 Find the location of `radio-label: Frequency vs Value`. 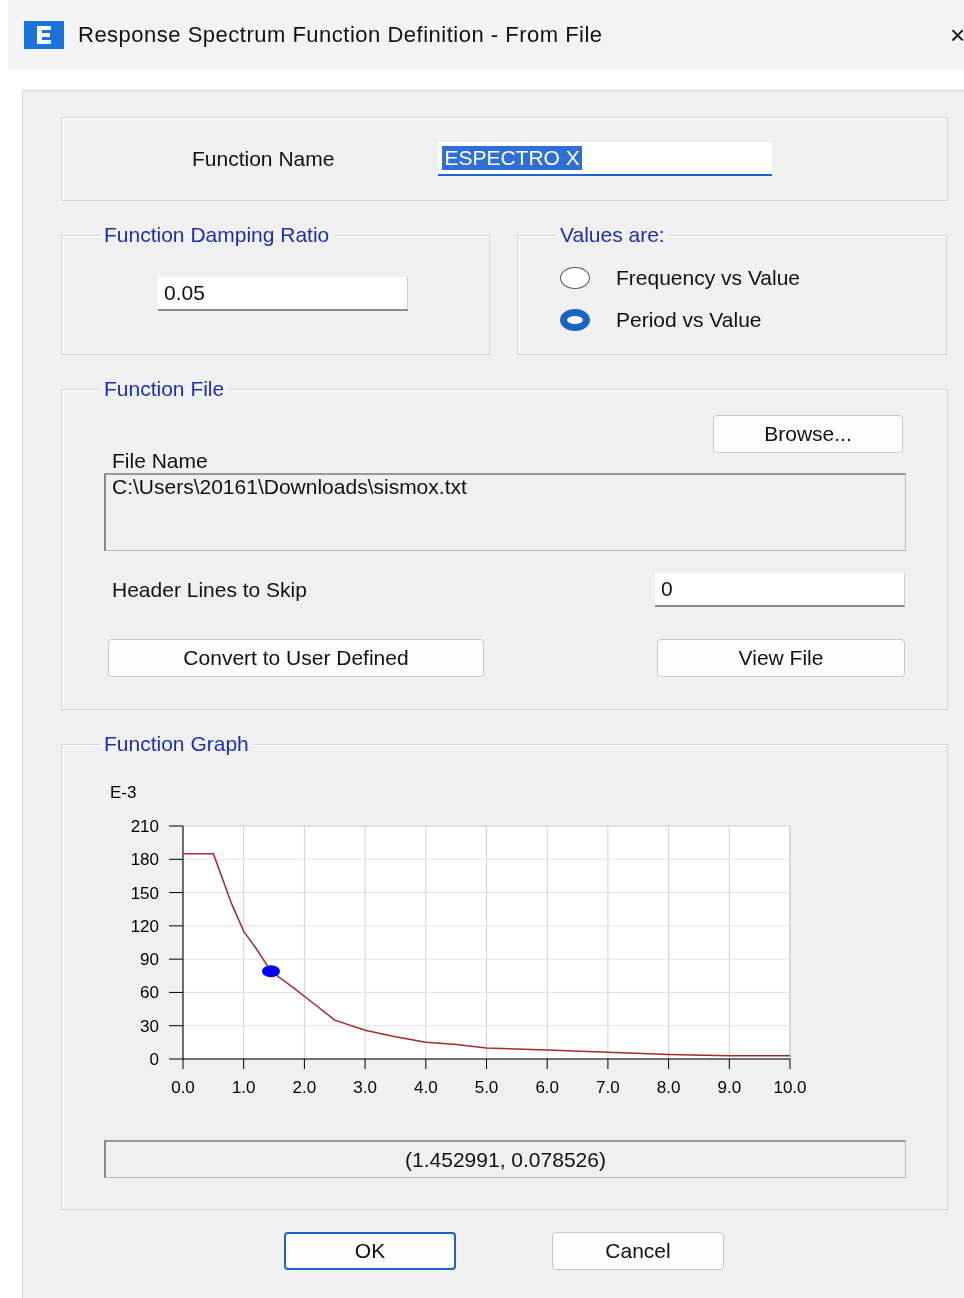

radio-label: Frequency vs Value is located at coordinates (708, 278).